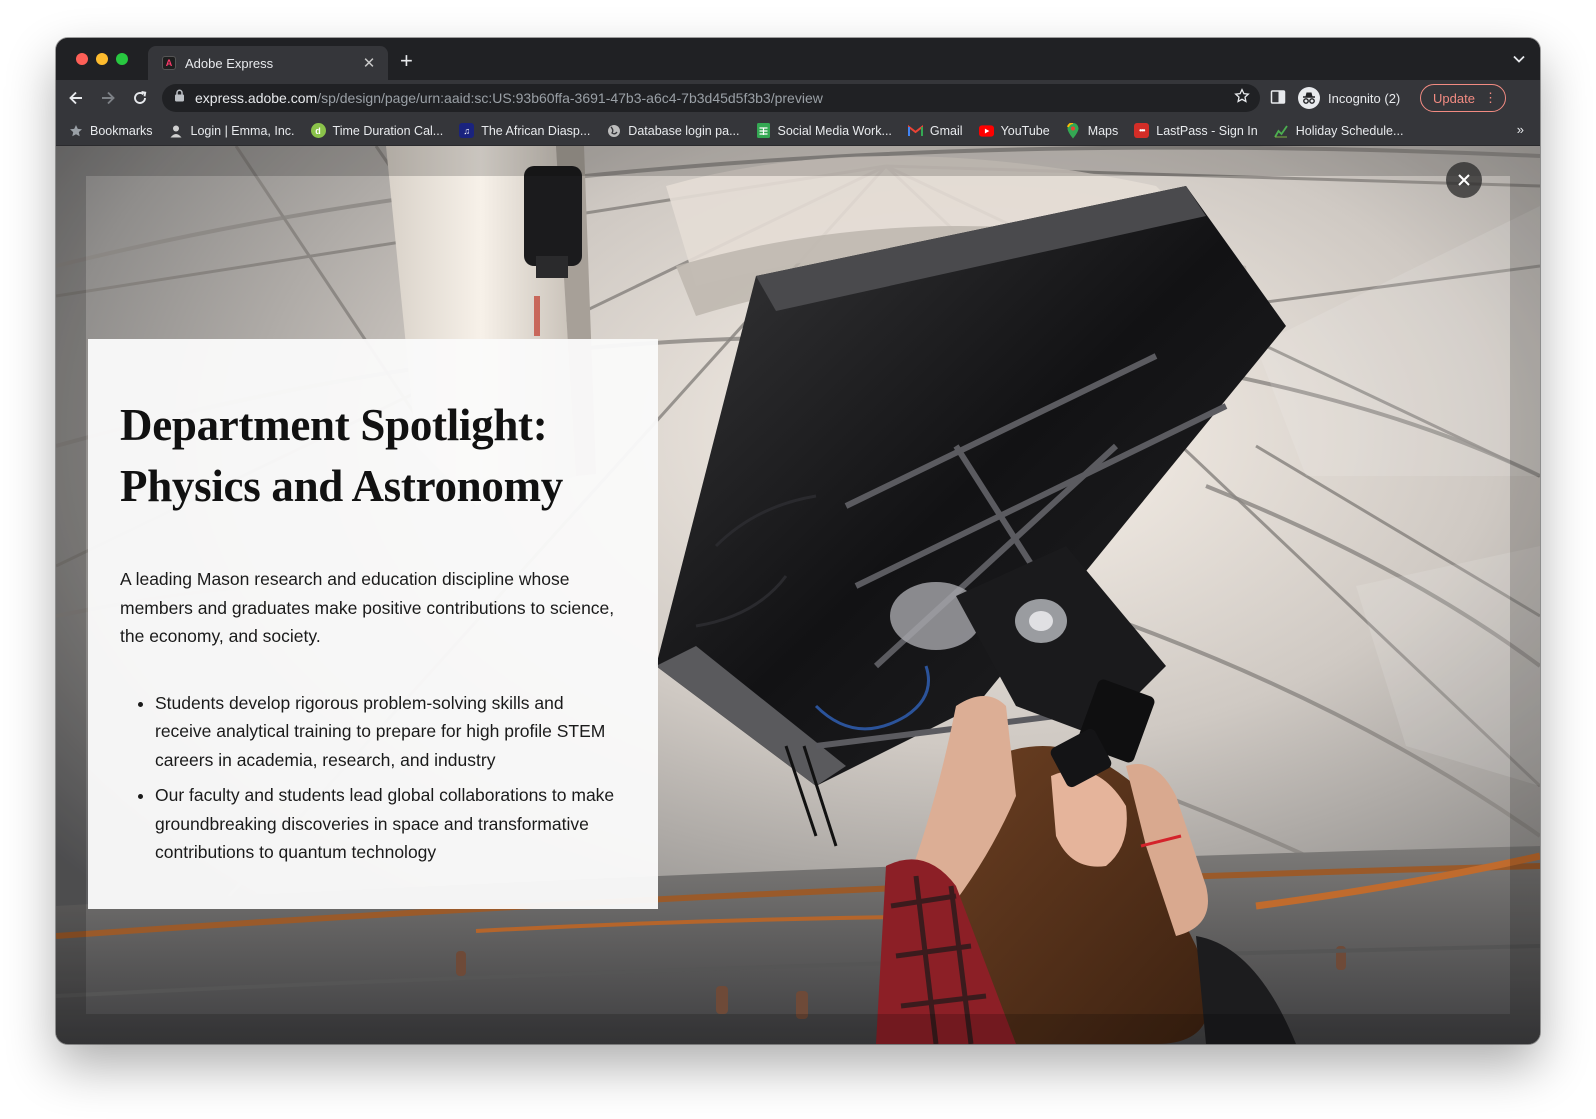  Describe the element at coordinates (1207, 130) in the screenshot. I see `bookmark-label: LastPass - Sign In` at that location.